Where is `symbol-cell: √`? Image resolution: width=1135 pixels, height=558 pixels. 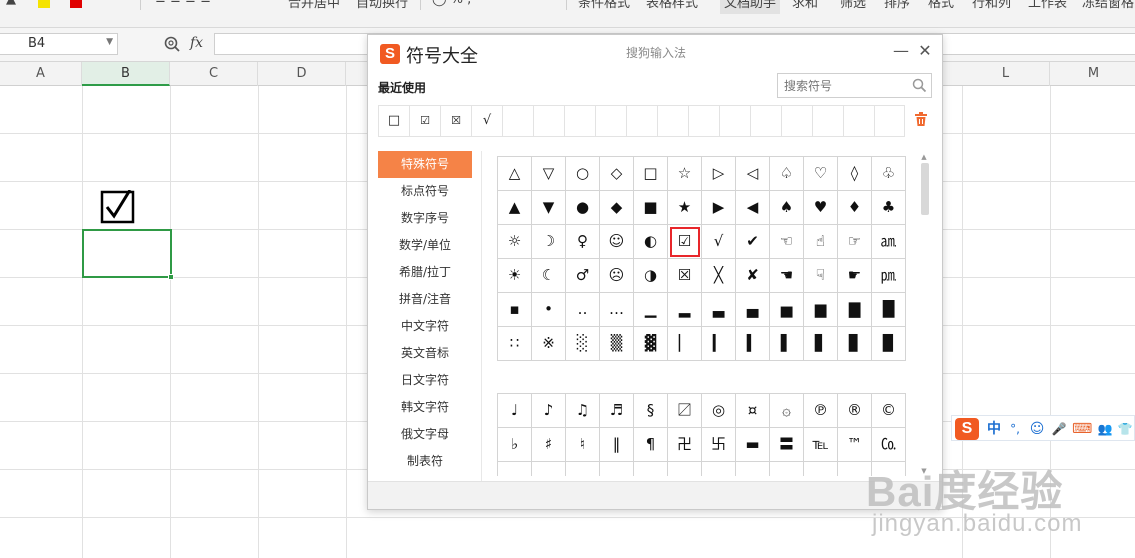
symbol-cell: √ is located at coordinates (719, 242).